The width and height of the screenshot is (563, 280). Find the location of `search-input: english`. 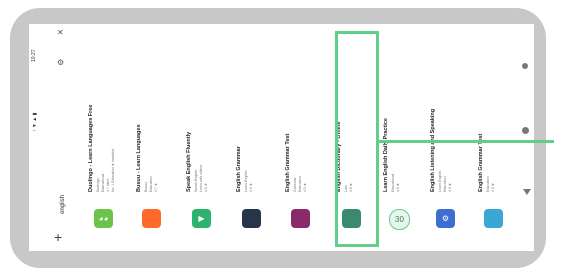

search-input: english is located at coordinates (63, 204).